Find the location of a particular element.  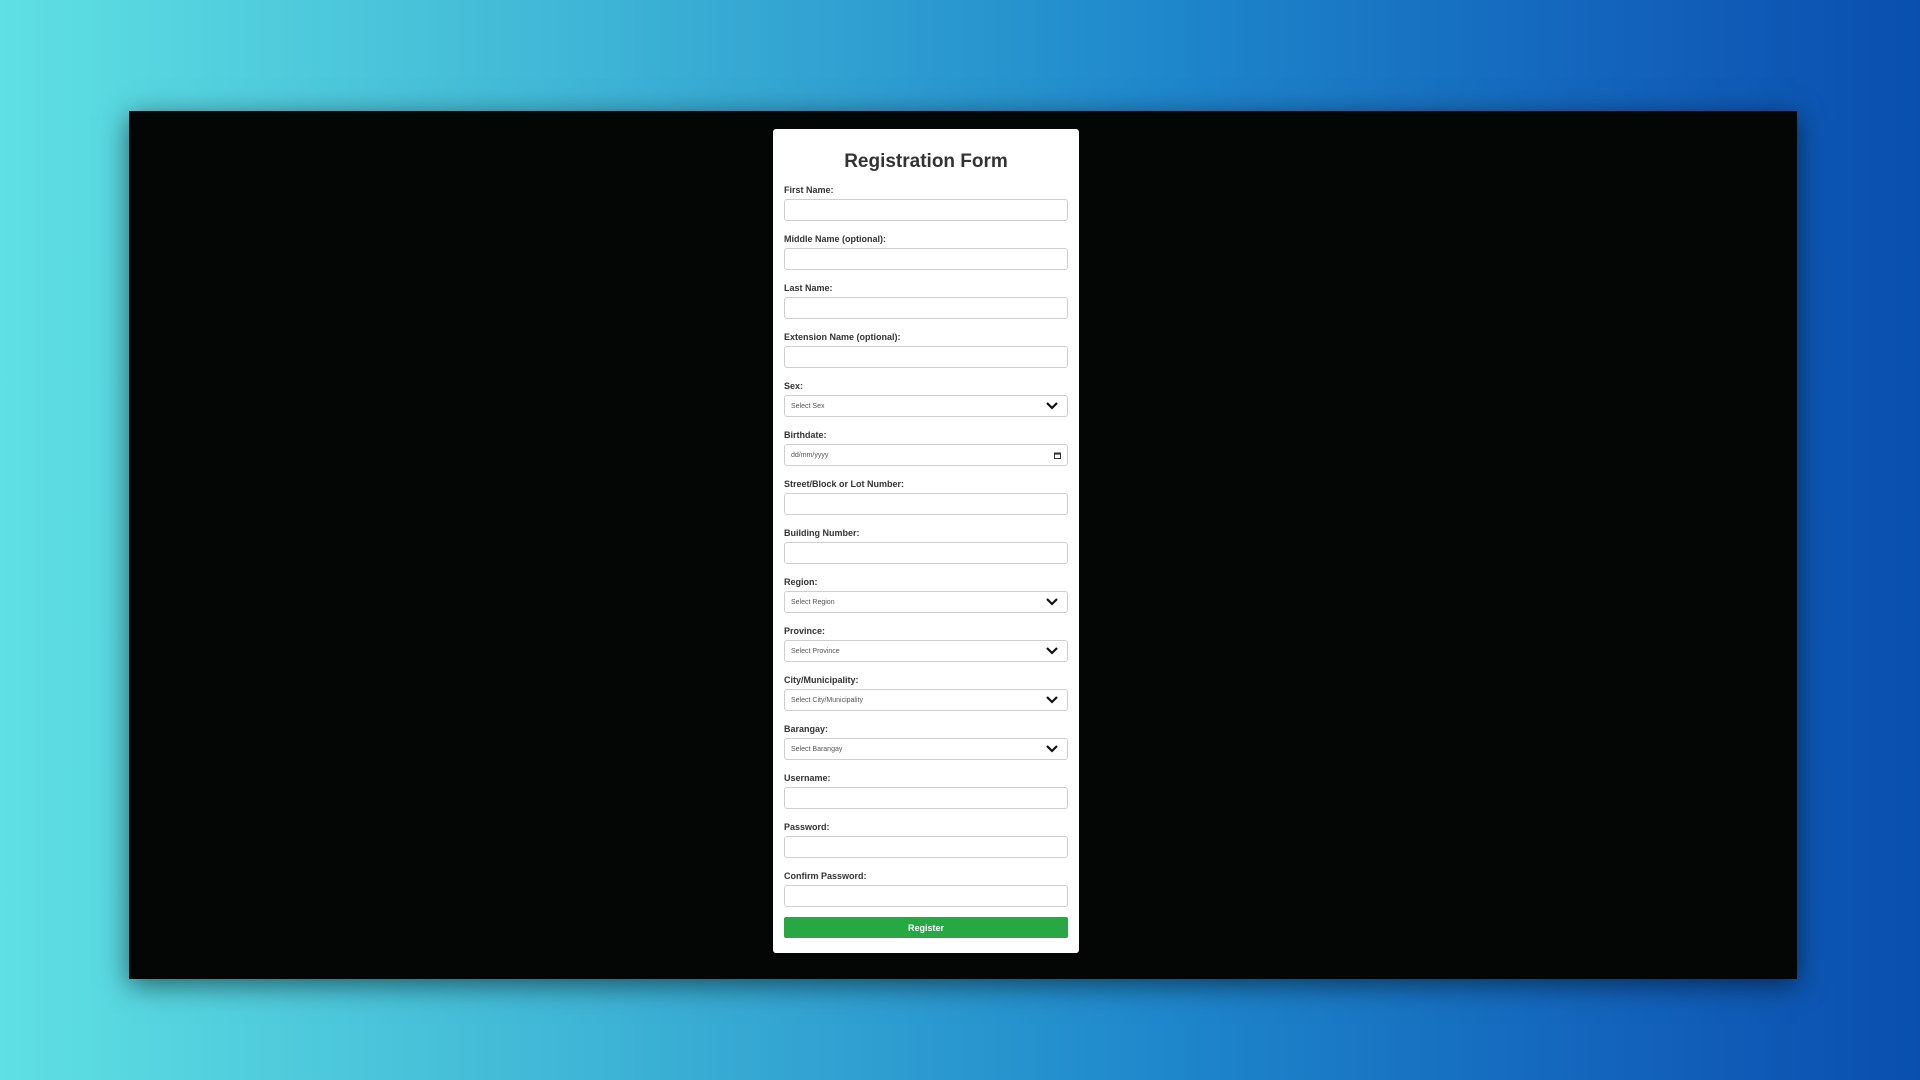

form-title: Registration Form is located at coordinates (926, 161).